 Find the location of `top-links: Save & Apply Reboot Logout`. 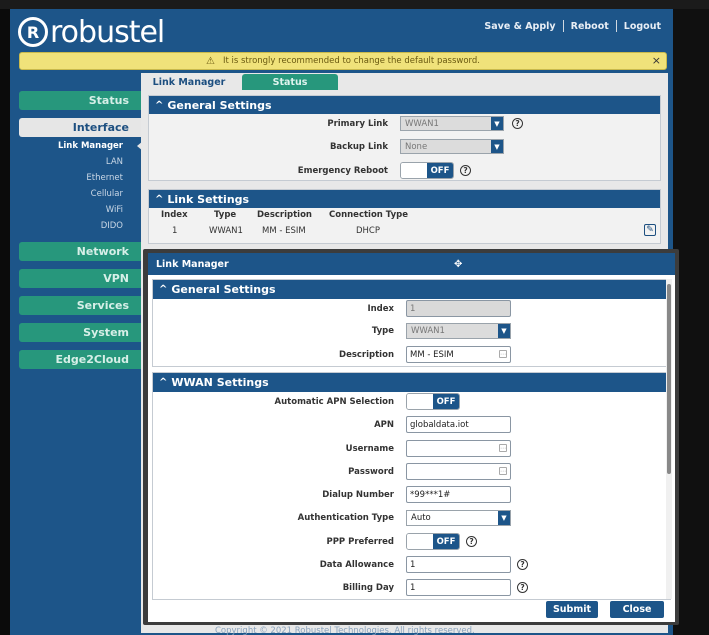

top-links: Save & Apply Reboot Logout is located at coordinates (572, 26).